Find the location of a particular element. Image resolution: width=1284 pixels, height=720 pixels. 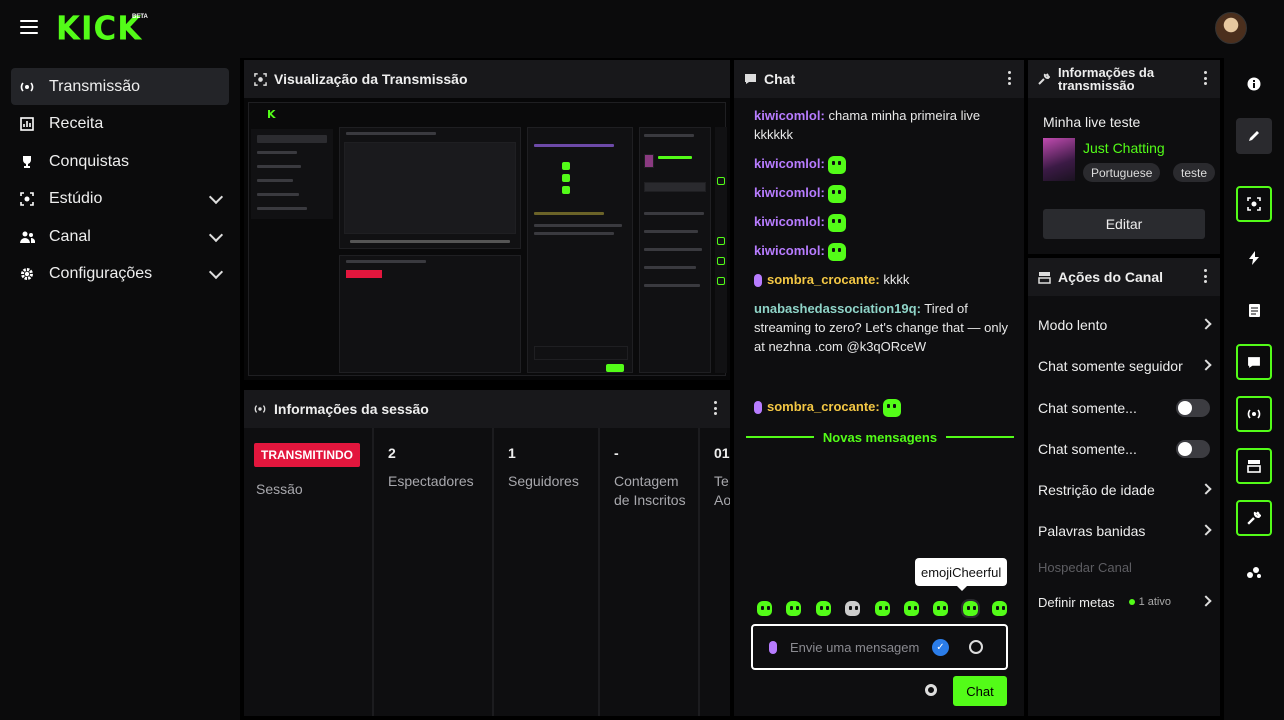

viewers-value: 2 is located at coordinates (392, 453).